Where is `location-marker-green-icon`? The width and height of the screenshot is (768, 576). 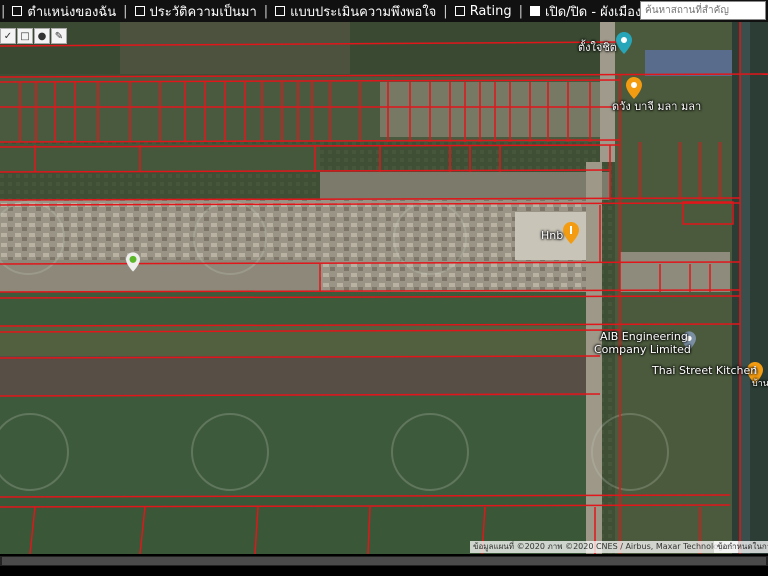 location-marker-green-icon is located at coordinates (133, 262).